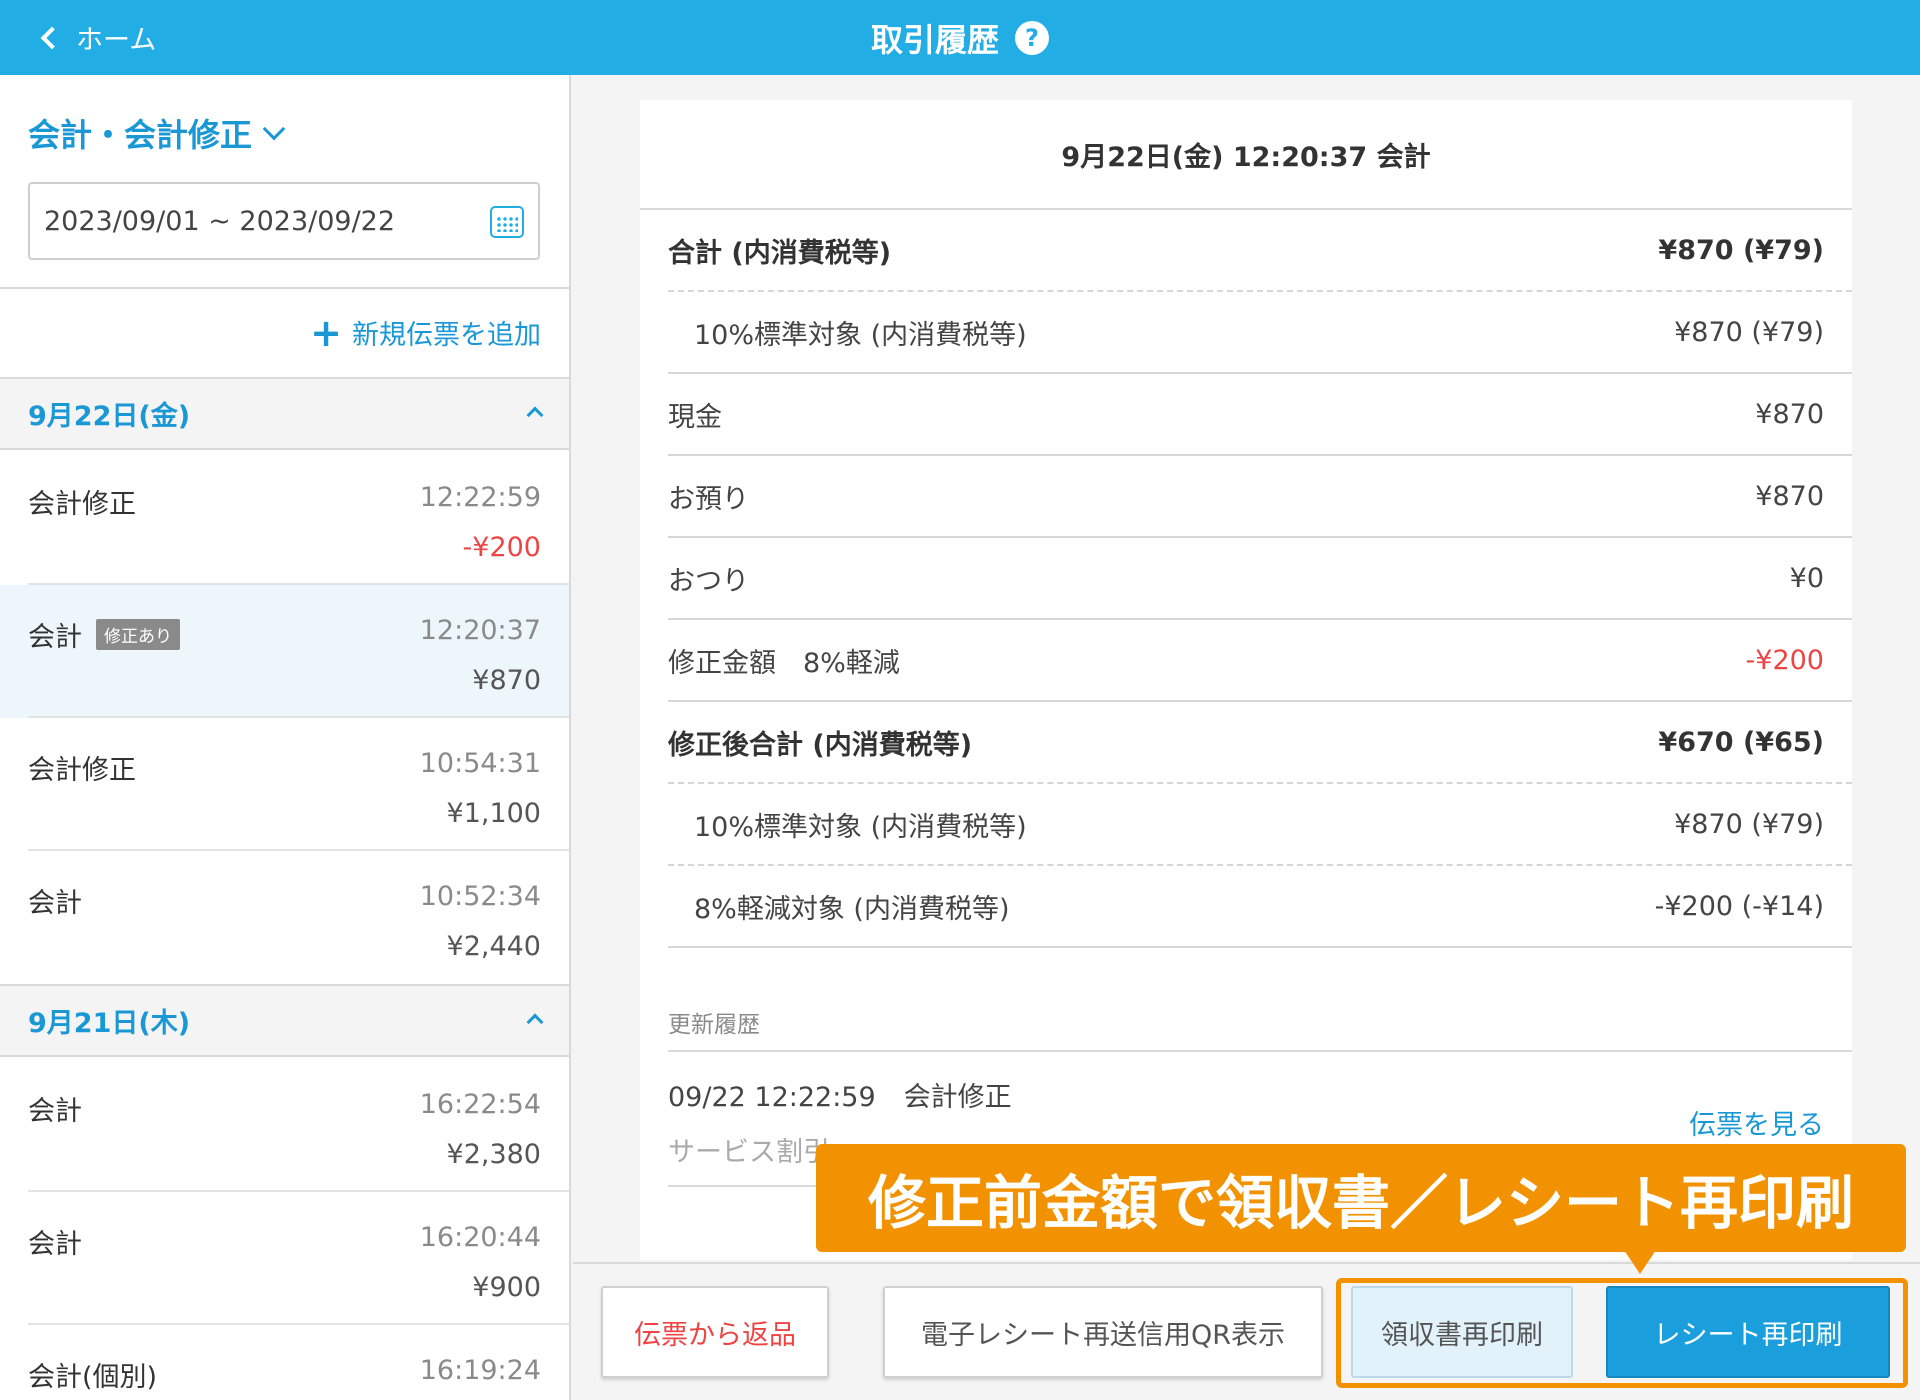  Describe the element at coordinates (109, 1023) in the screenshot. I see `day-header-label: 9月21日(木)` at that location.